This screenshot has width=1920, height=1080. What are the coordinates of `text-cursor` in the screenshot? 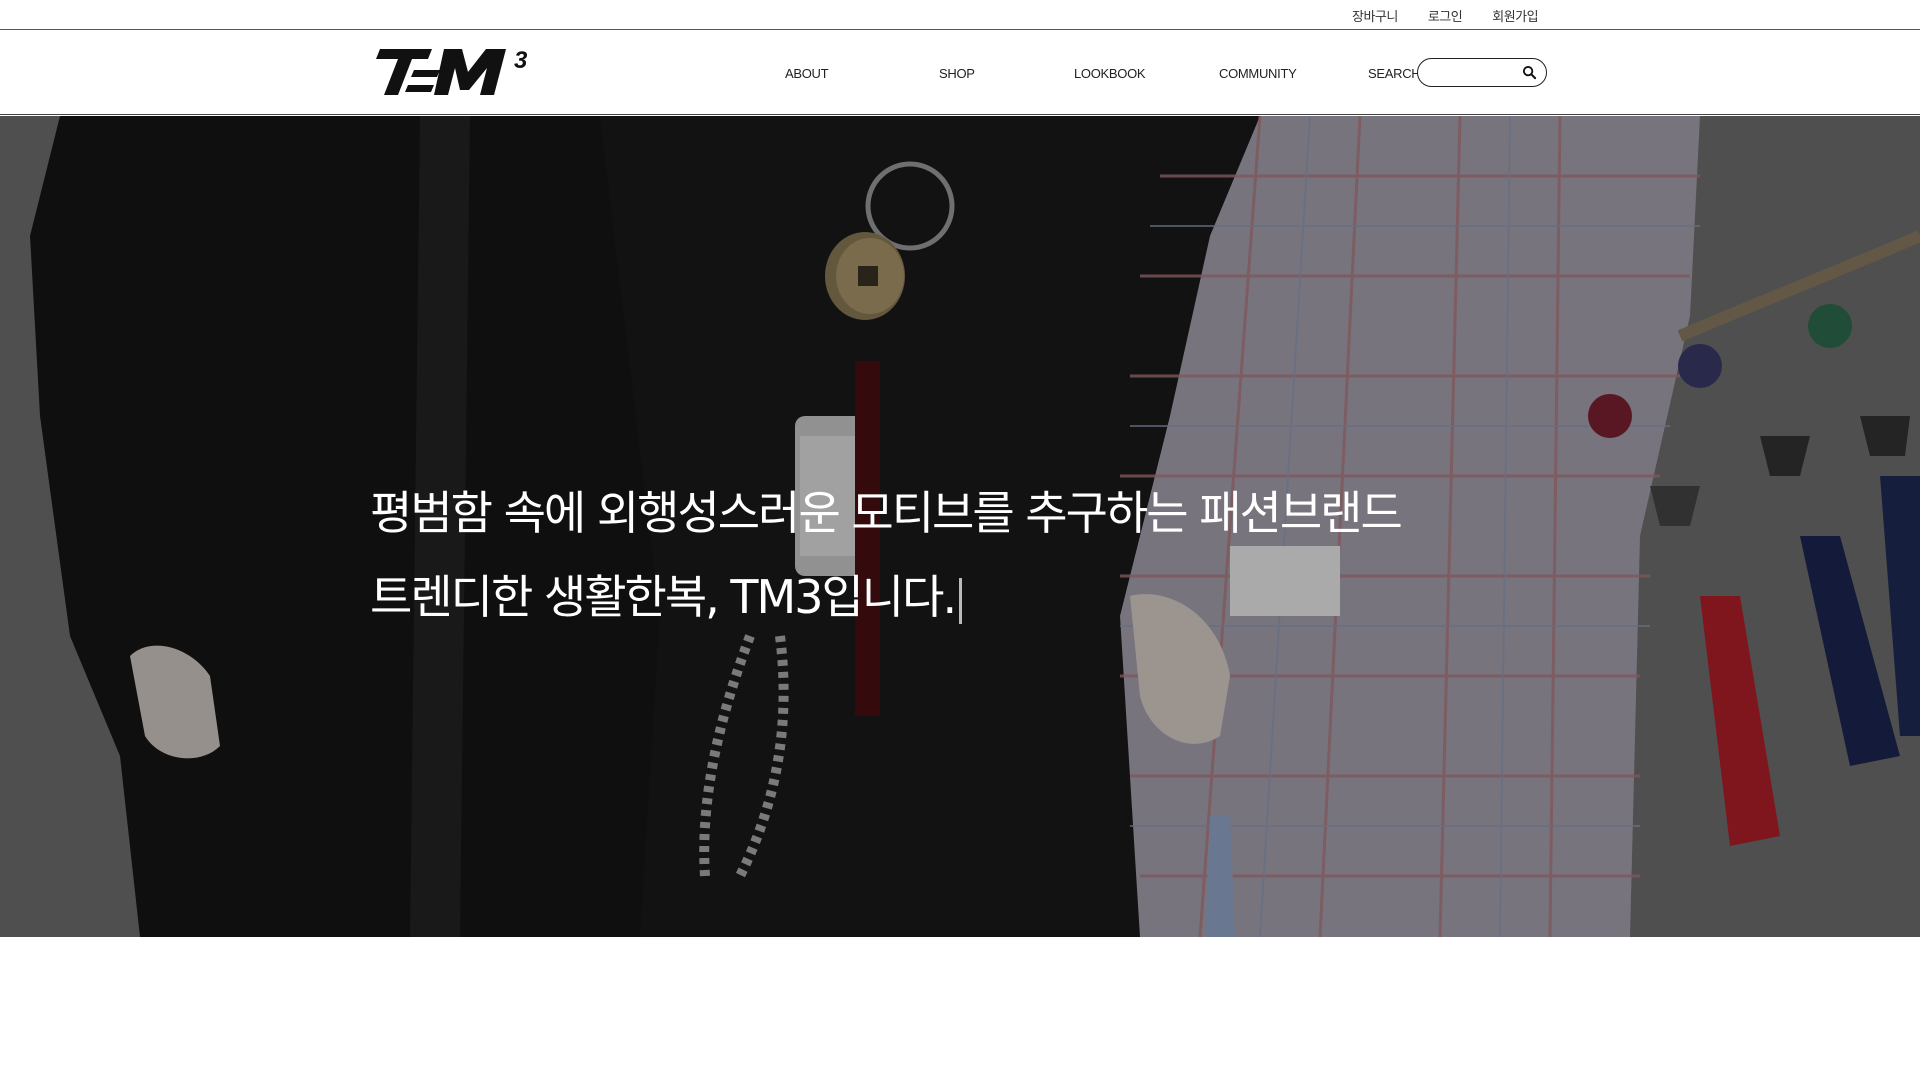 It's located at (961, 600).